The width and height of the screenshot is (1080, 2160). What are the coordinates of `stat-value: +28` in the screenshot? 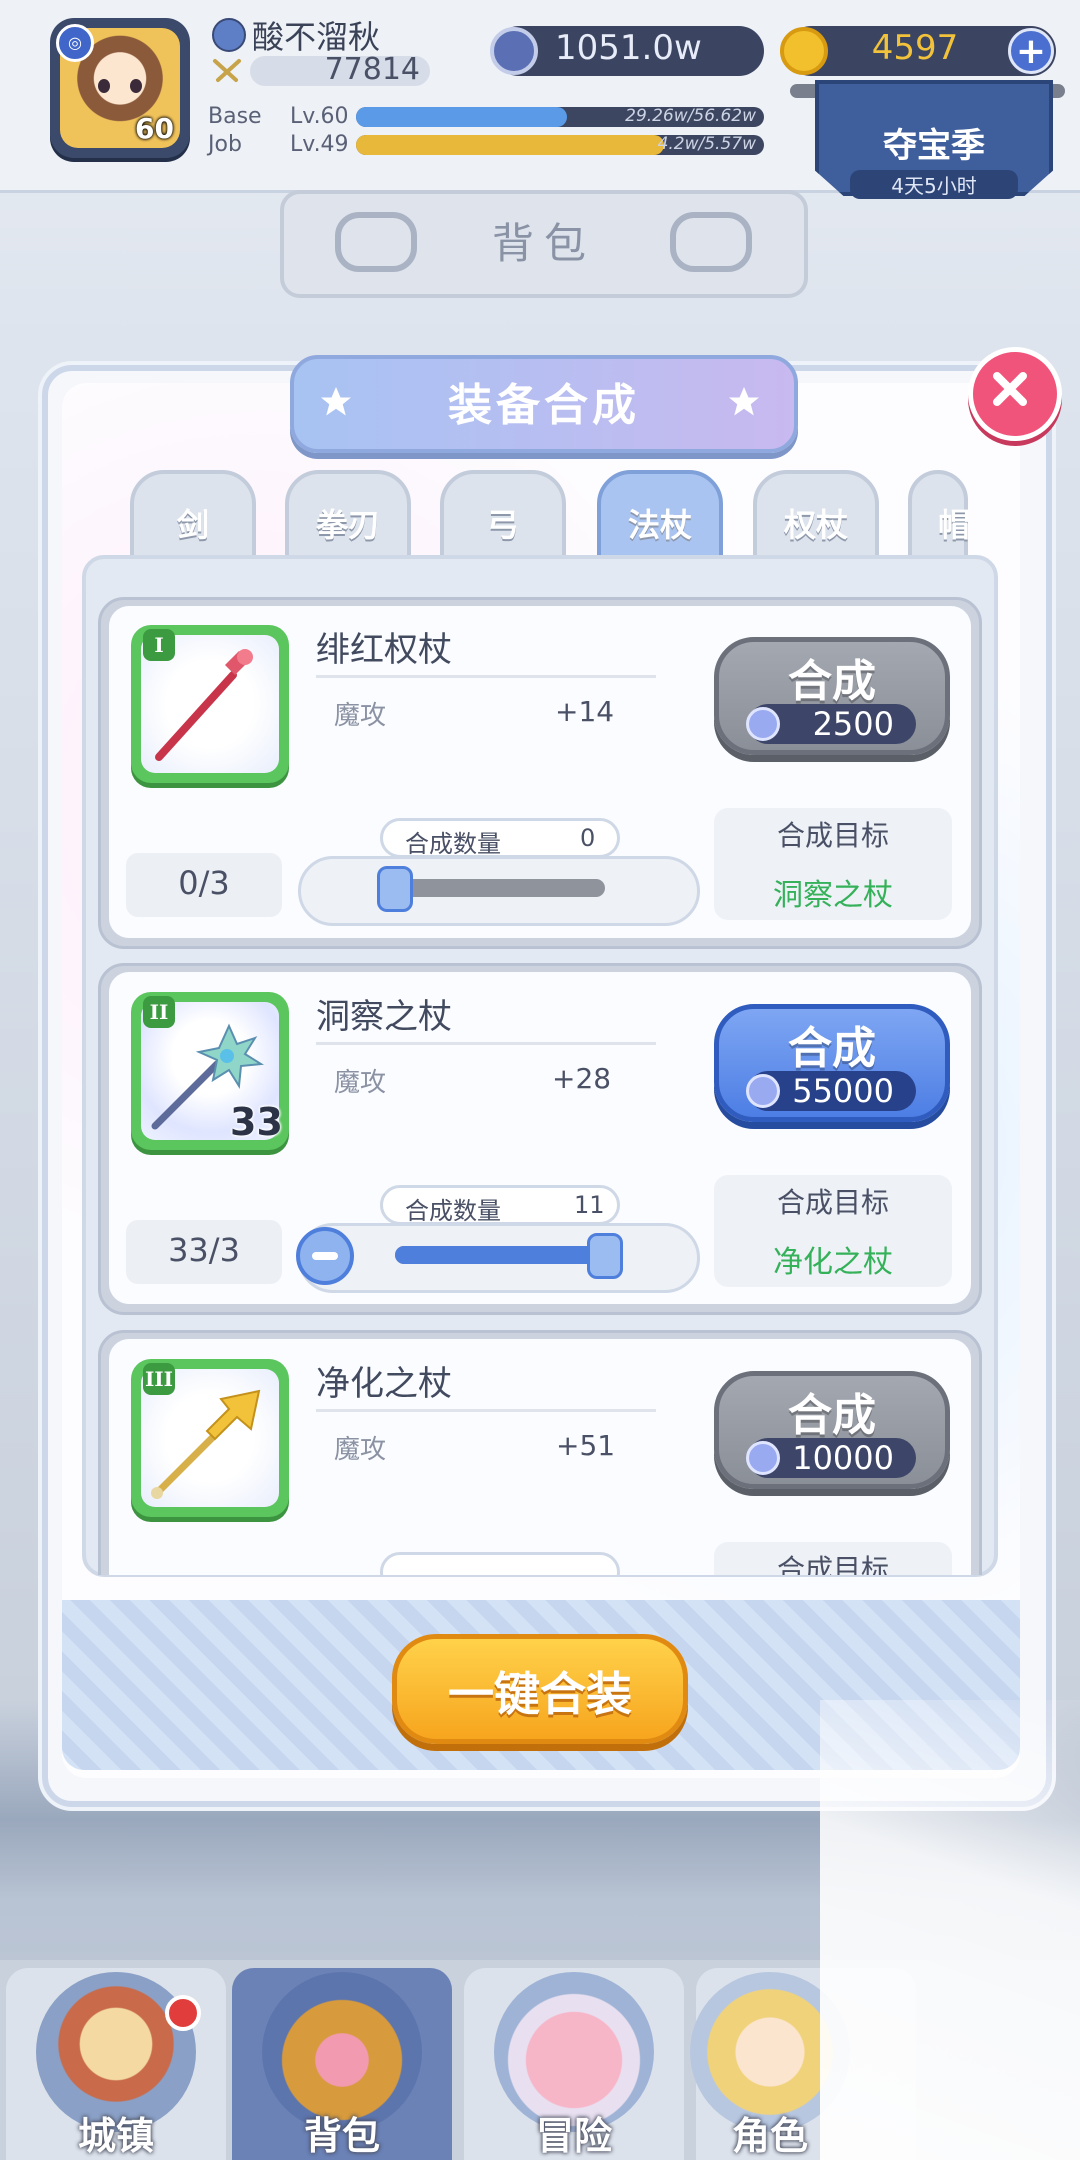 It's located at (582, 1078).